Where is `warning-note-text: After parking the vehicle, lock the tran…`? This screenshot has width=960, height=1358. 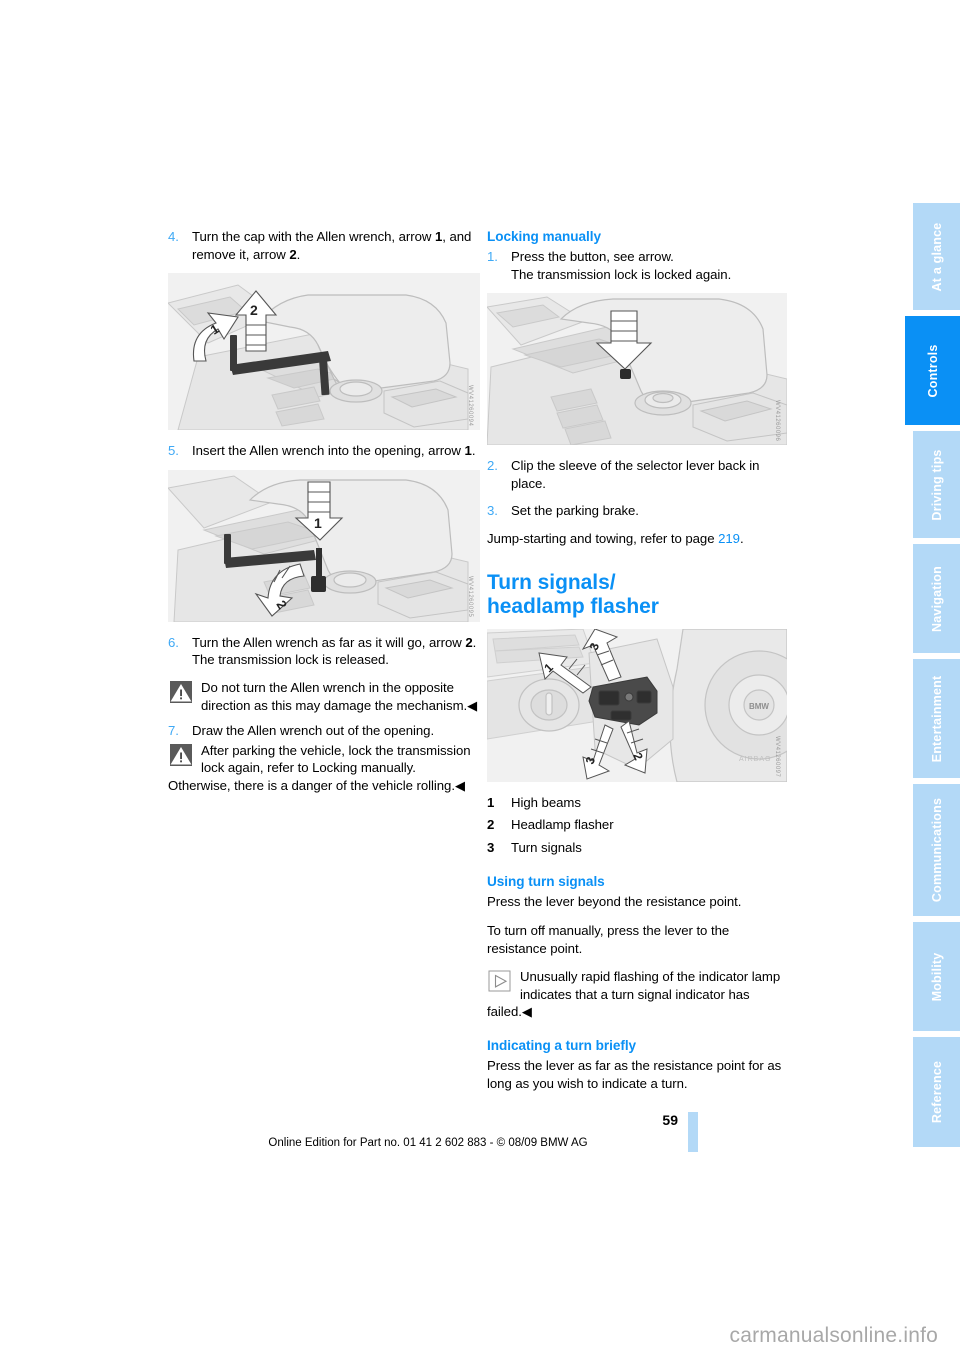 warning-note-text: After parking the vehicle, lock the tran… is located at coordinates (319, 767).